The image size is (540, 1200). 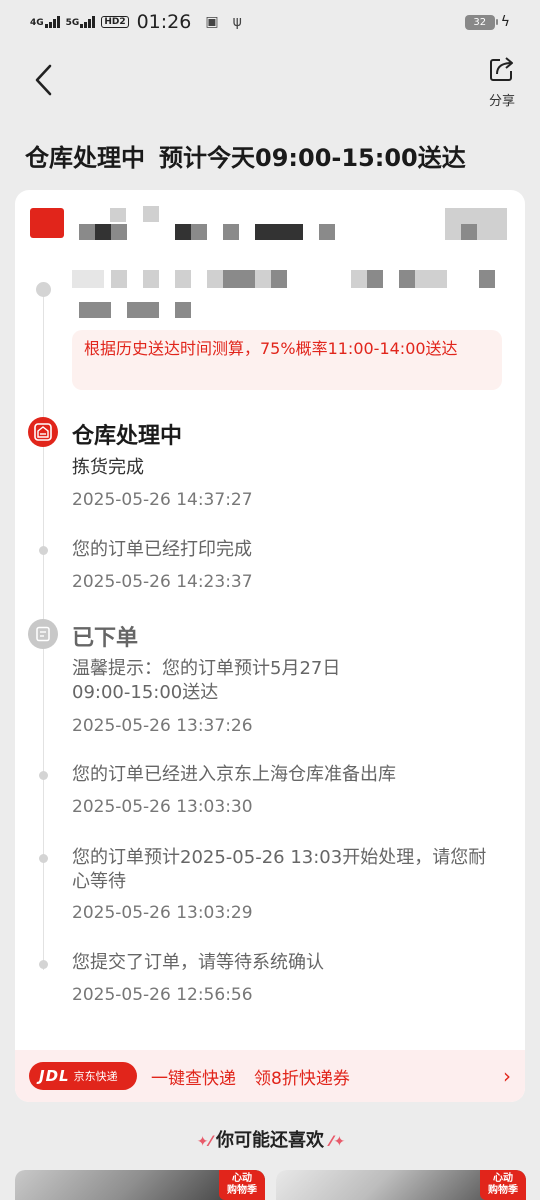 I want to click on battery-icon: 32, so click(x=481, y=22).